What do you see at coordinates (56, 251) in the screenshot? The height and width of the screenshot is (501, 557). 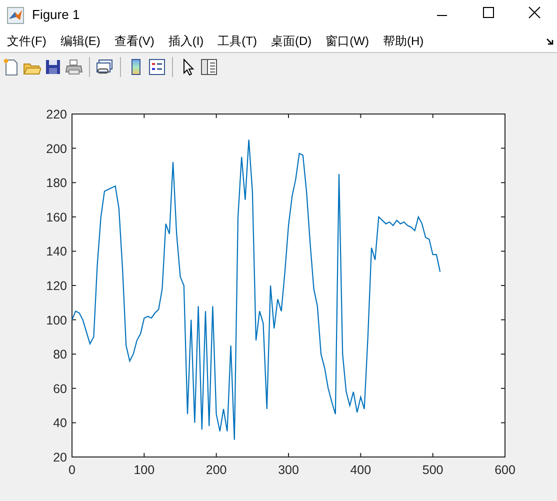 I see `y-tick-label: 140` at bounding box center [56, 251].